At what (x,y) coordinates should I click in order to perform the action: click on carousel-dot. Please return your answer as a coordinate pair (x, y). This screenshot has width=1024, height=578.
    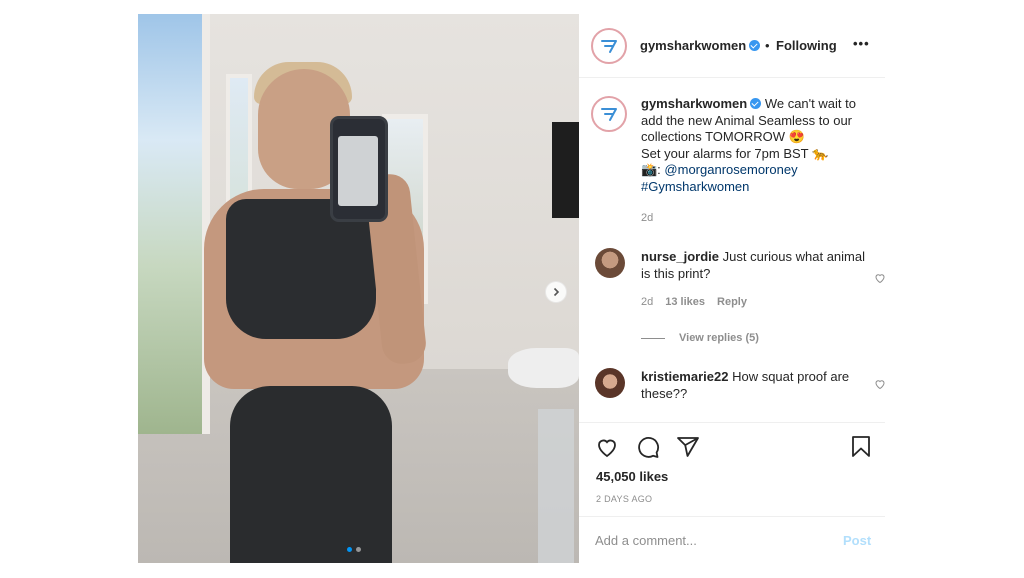
    Looking at the image, I should click on (358, 549).